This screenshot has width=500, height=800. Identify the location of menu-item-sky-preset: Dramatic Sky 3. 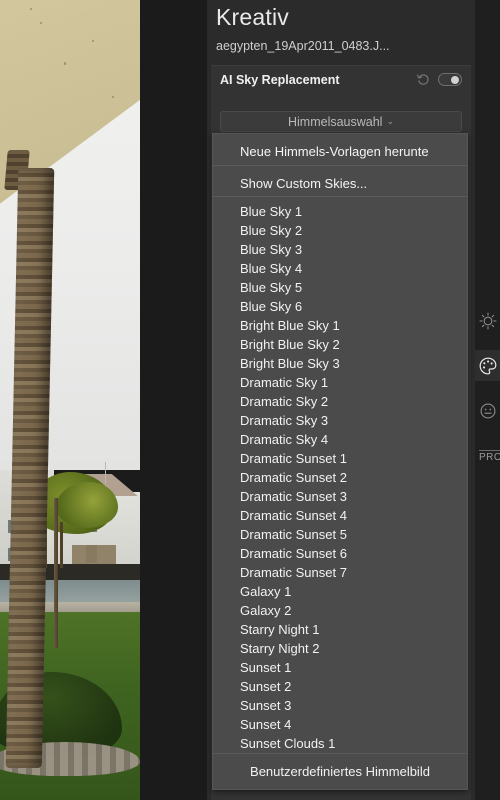
(340, 420).